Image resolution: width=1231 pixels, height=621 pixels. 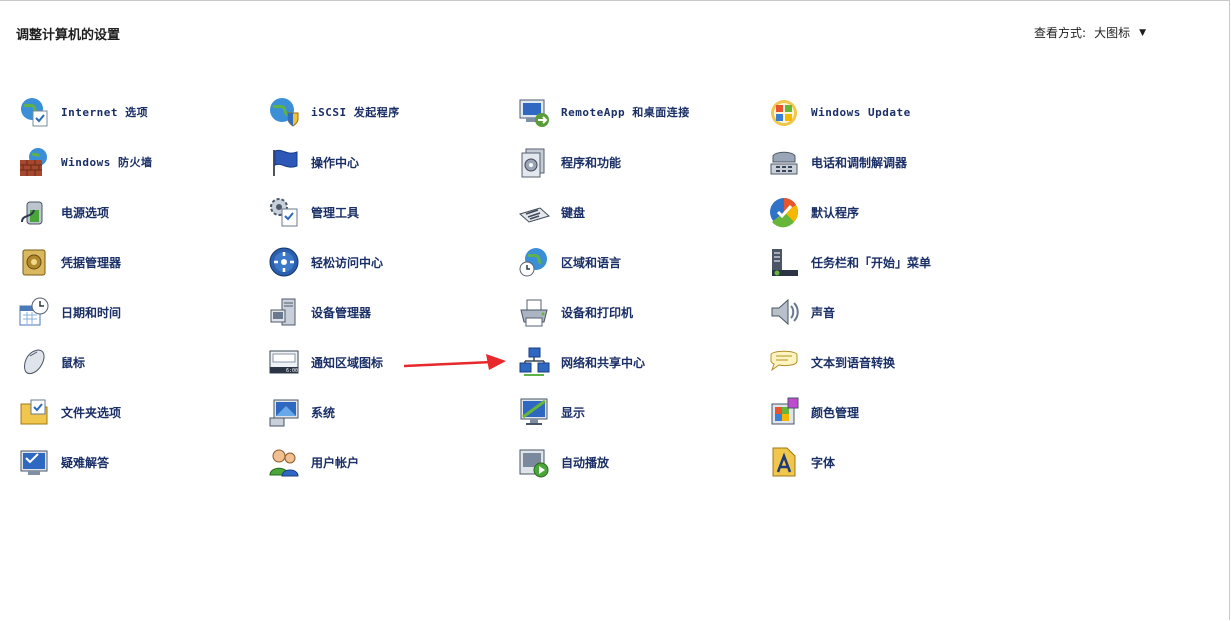 I want to click on item-label: 鼠标, so click(x=73, y=362).